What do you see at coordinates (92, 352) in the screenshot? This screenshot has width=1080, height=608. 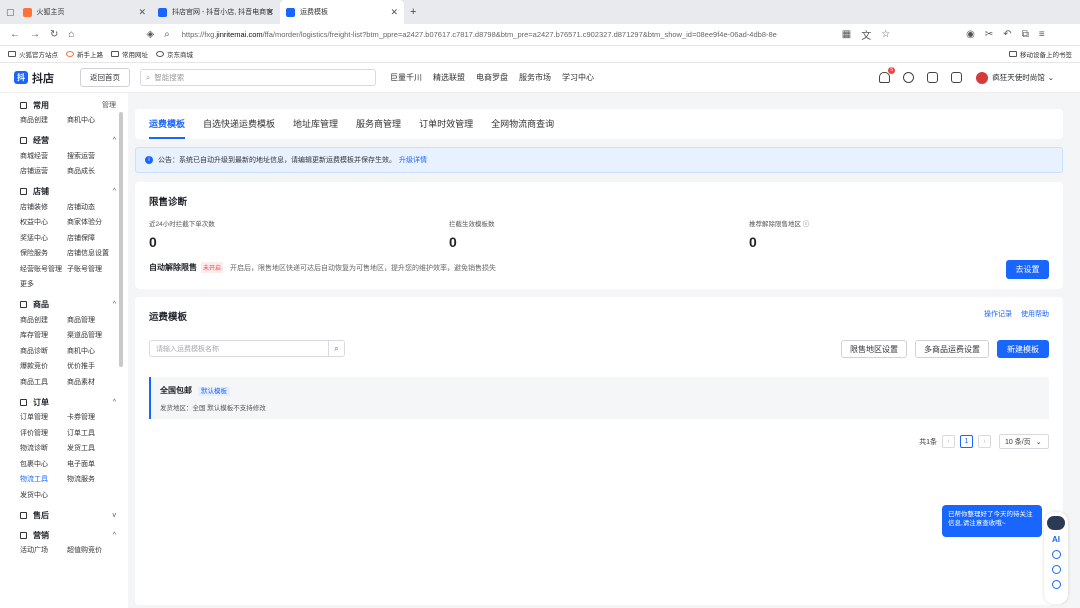 I see `sidebar-item: 商机中心` at bounding box center [92, 352].